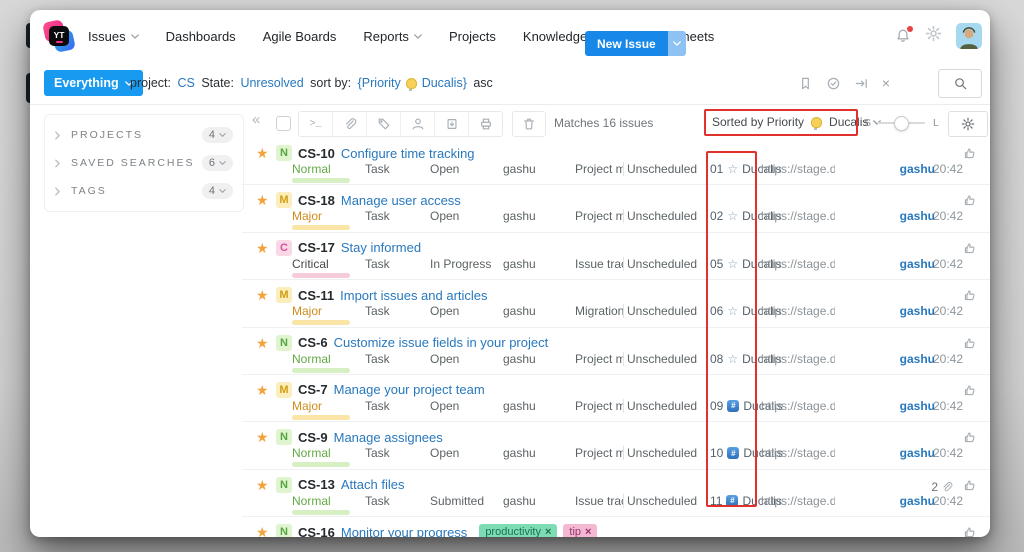 This screenshot has height=552, width=1024. Describe the element at coordinates (933, 36) in the screenshot. I see `settings-gear-icon` at that location.